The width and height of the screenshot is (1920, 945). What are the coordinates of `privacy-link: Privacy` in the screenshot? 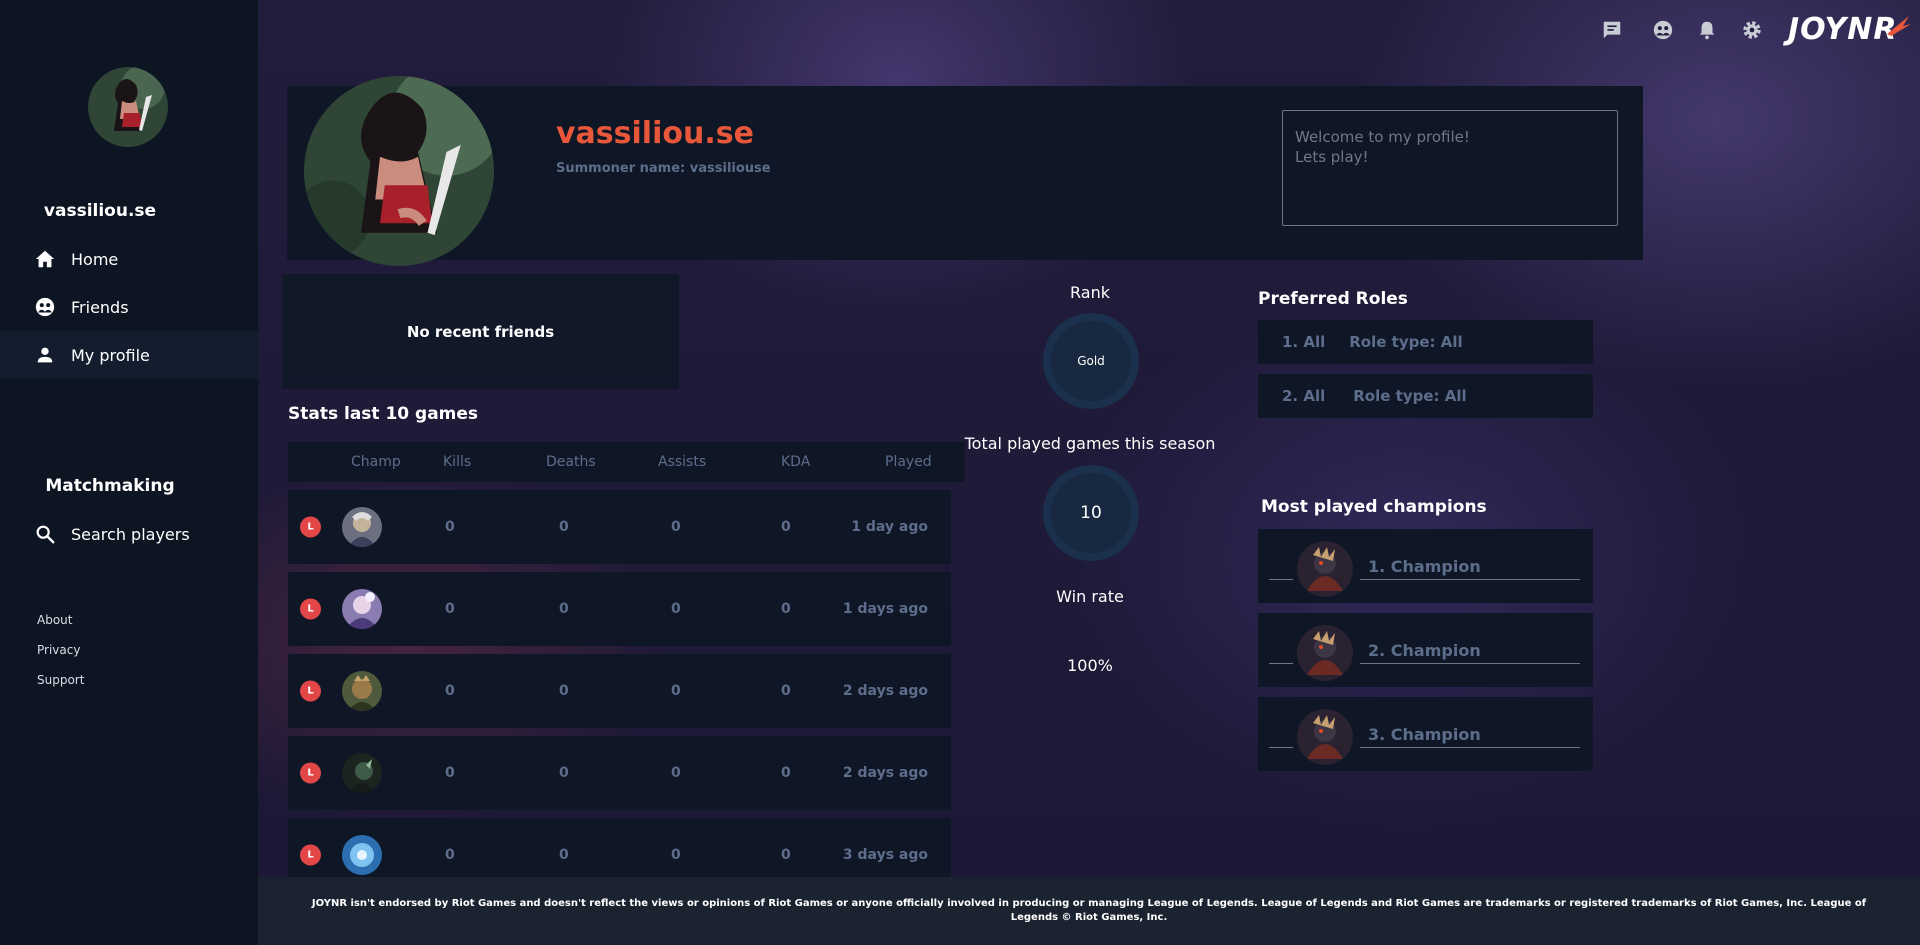 It's located at (58, 650).